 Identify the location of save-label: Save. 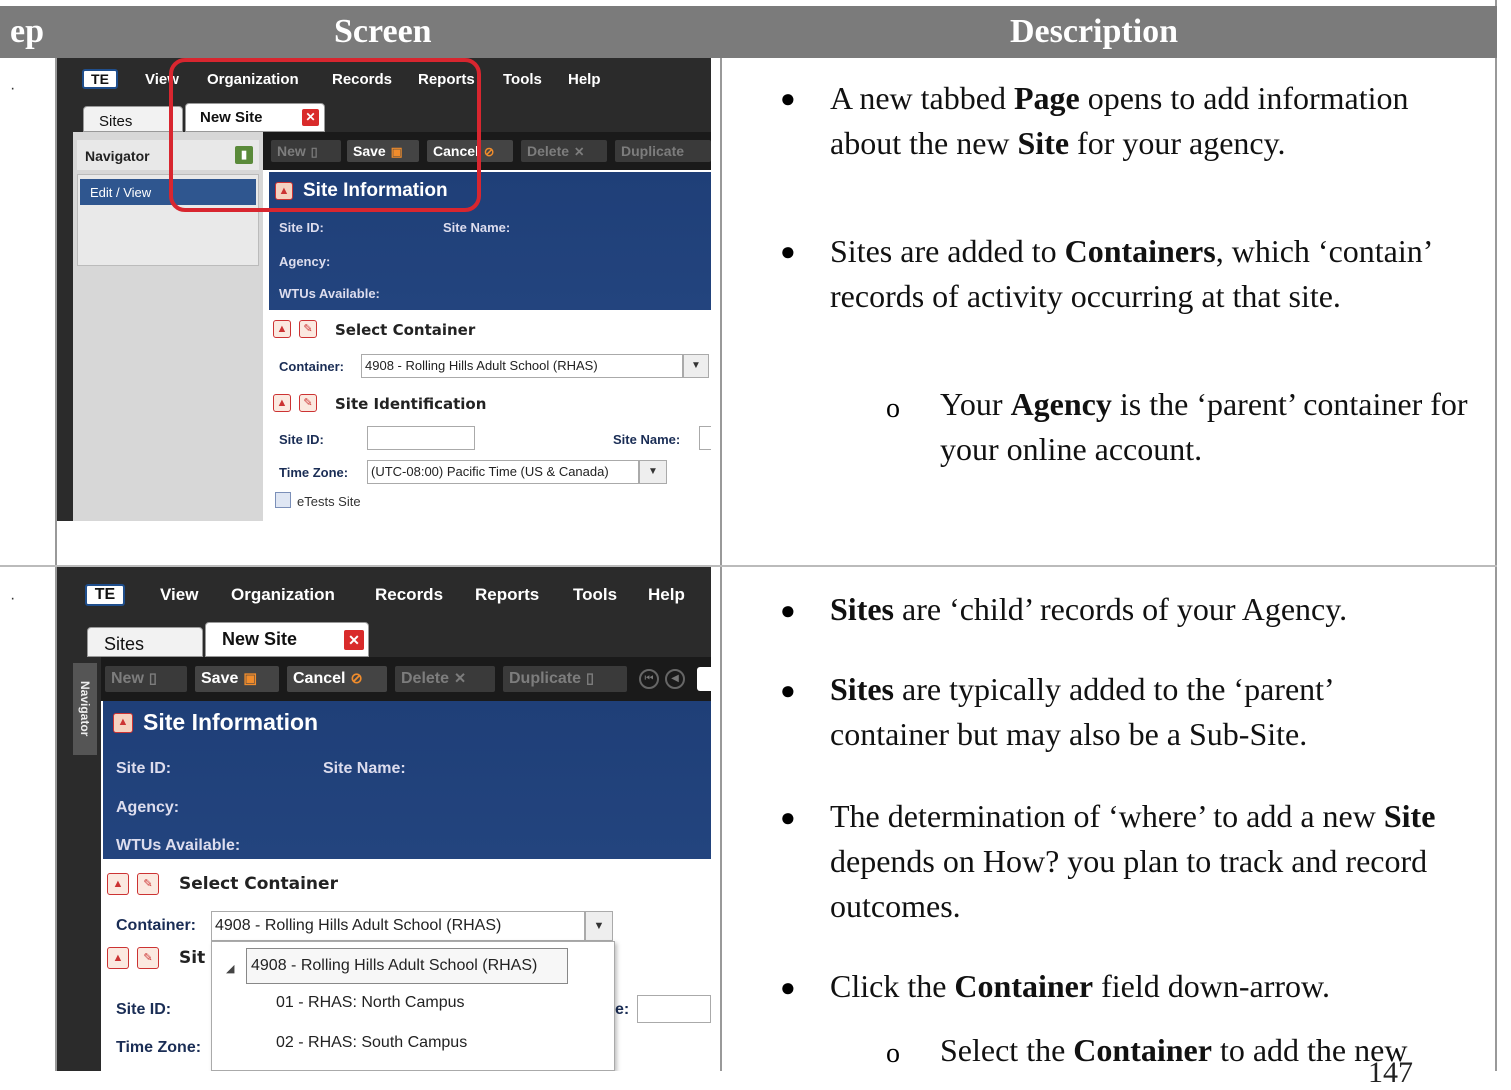
(220, 678).